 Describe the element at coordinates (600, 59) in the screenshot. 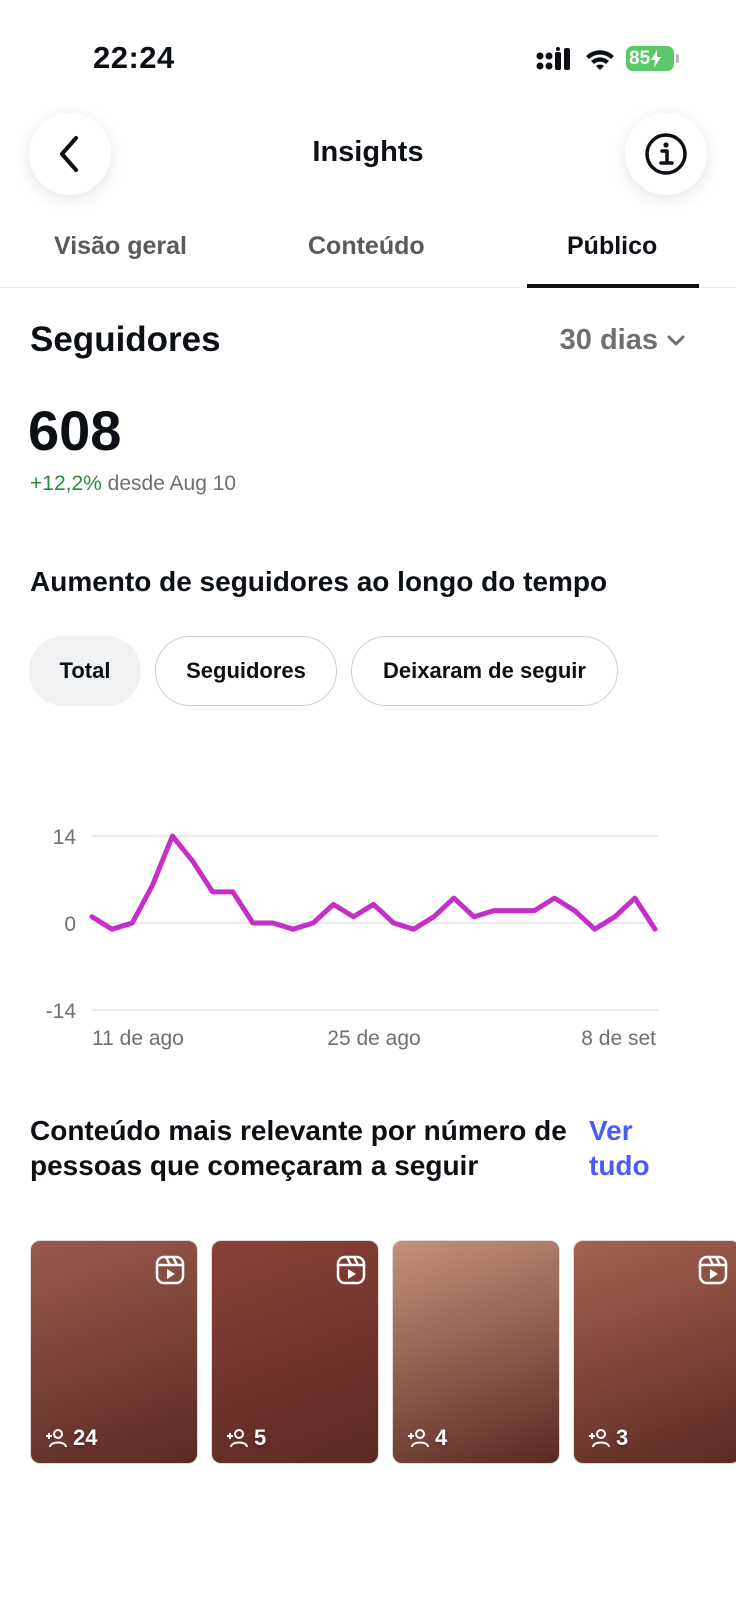

I see `wifi-icon` at that location.